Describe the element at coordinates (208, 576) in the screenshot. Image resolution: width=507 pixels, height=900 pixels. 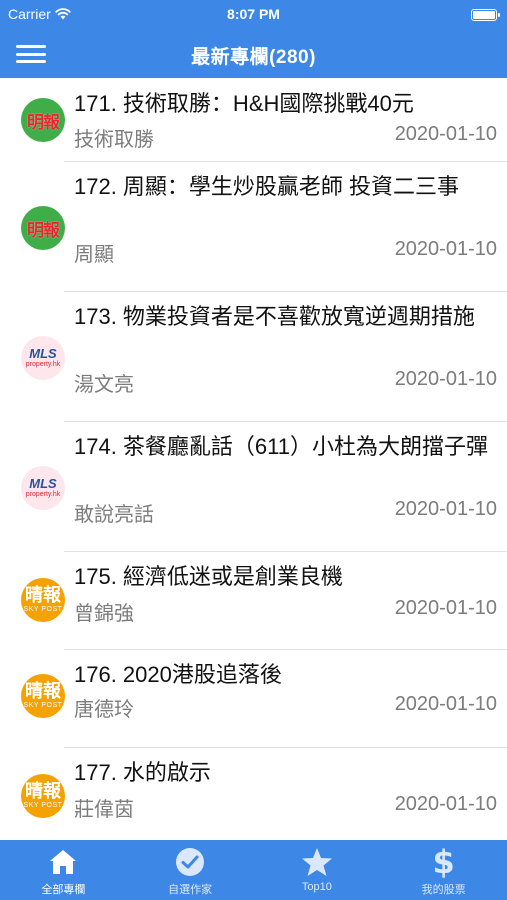
I see `article-title: 175. 經濟低迷或是創業良機` at that location.